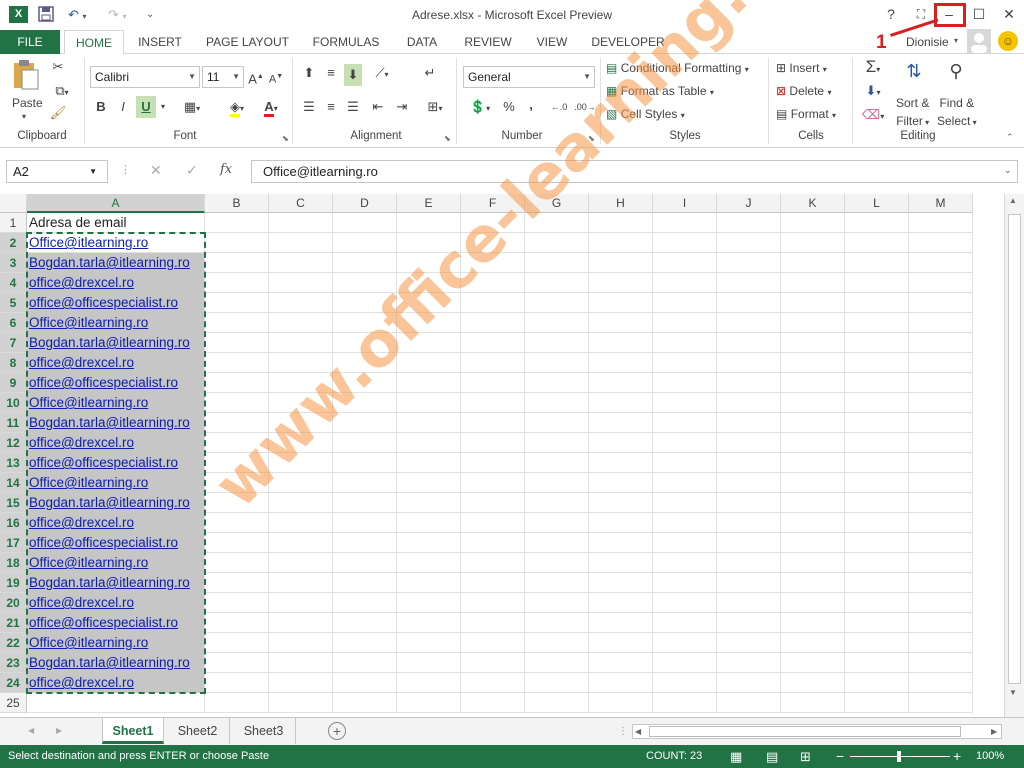  What do you see at coordinates (309, 73) in the screenshot?
I see `top-align-icon: ⬆` at bounding box center [309, 73].